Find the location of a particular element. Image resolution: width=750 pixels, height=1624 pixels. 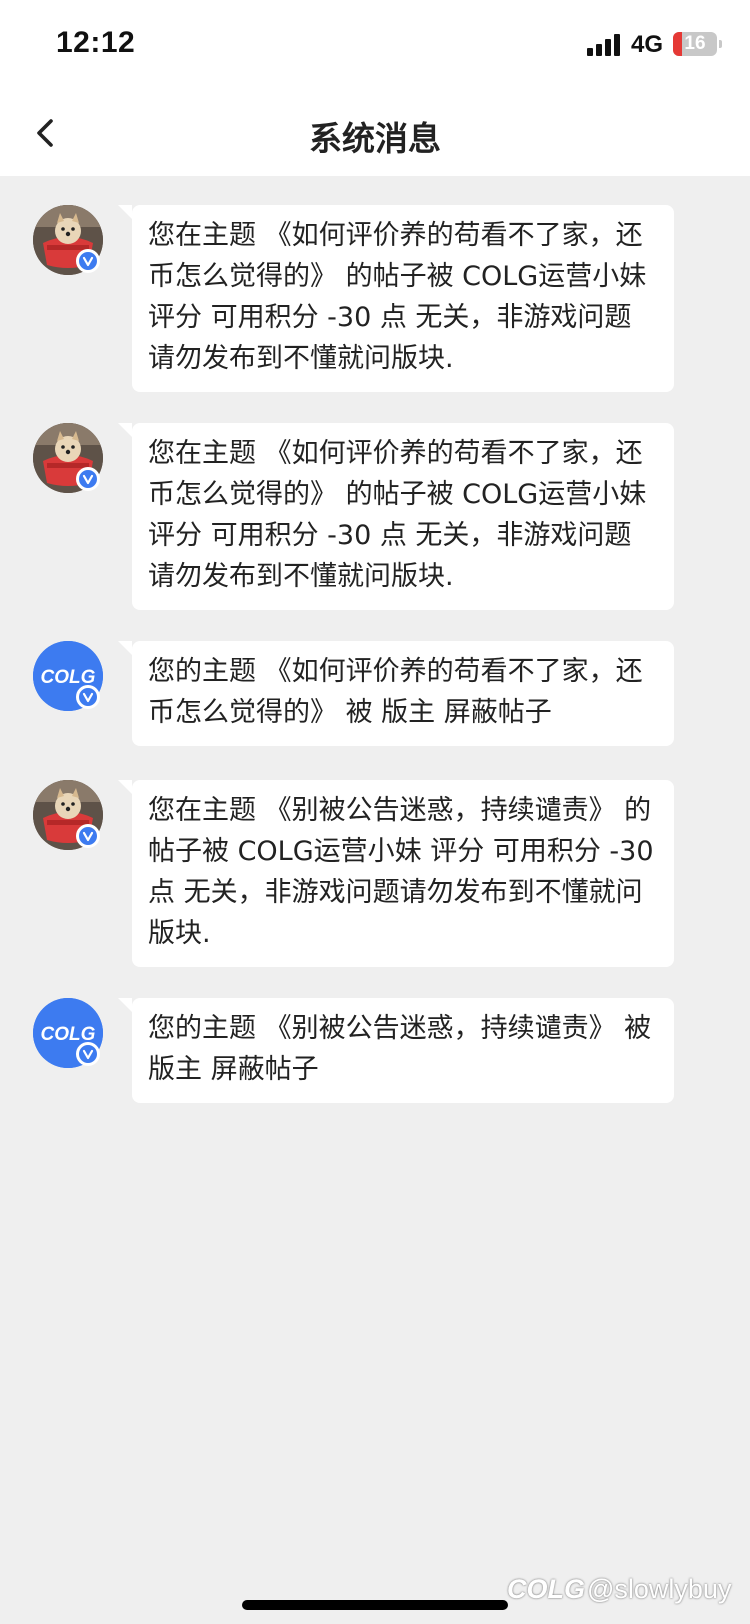

home-indicator is located at coordinates (375, 1605).